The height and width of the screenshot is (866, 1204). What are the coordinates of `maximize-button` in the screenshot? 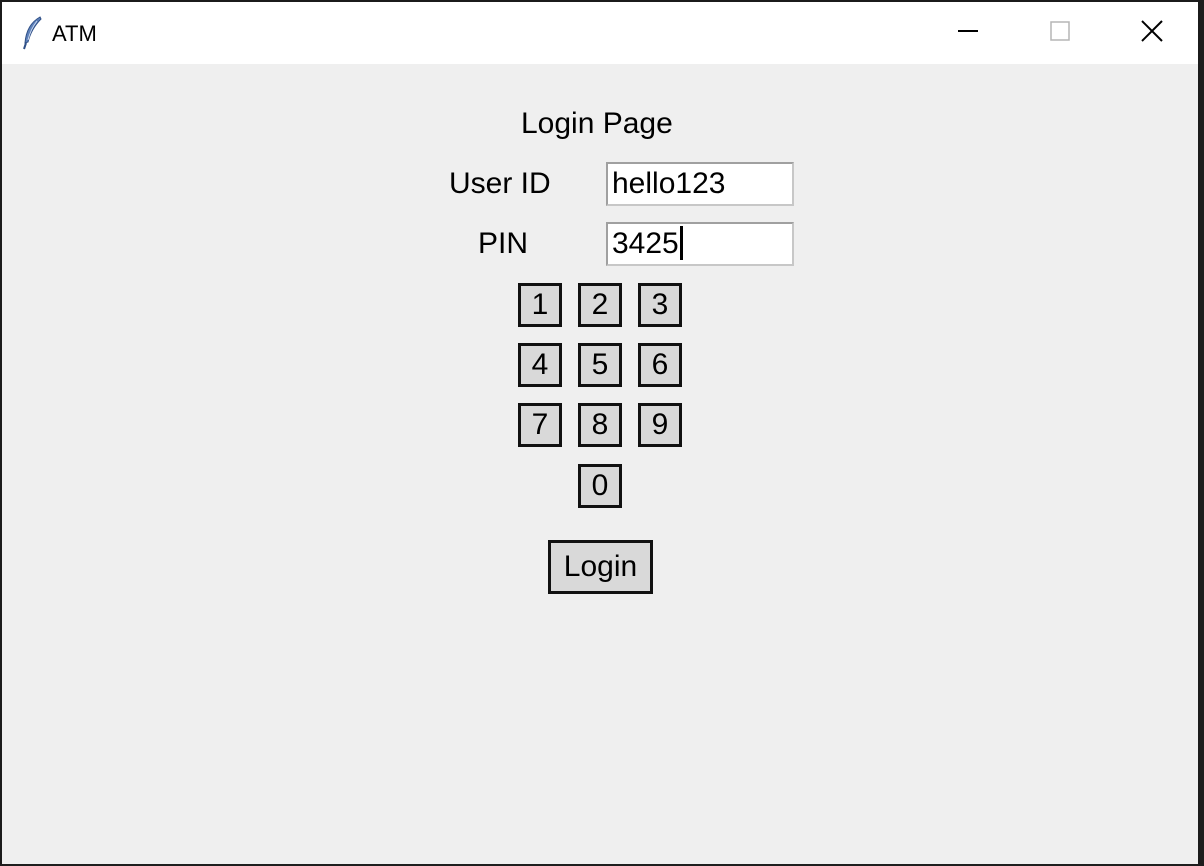 It's located at (1060, 33).